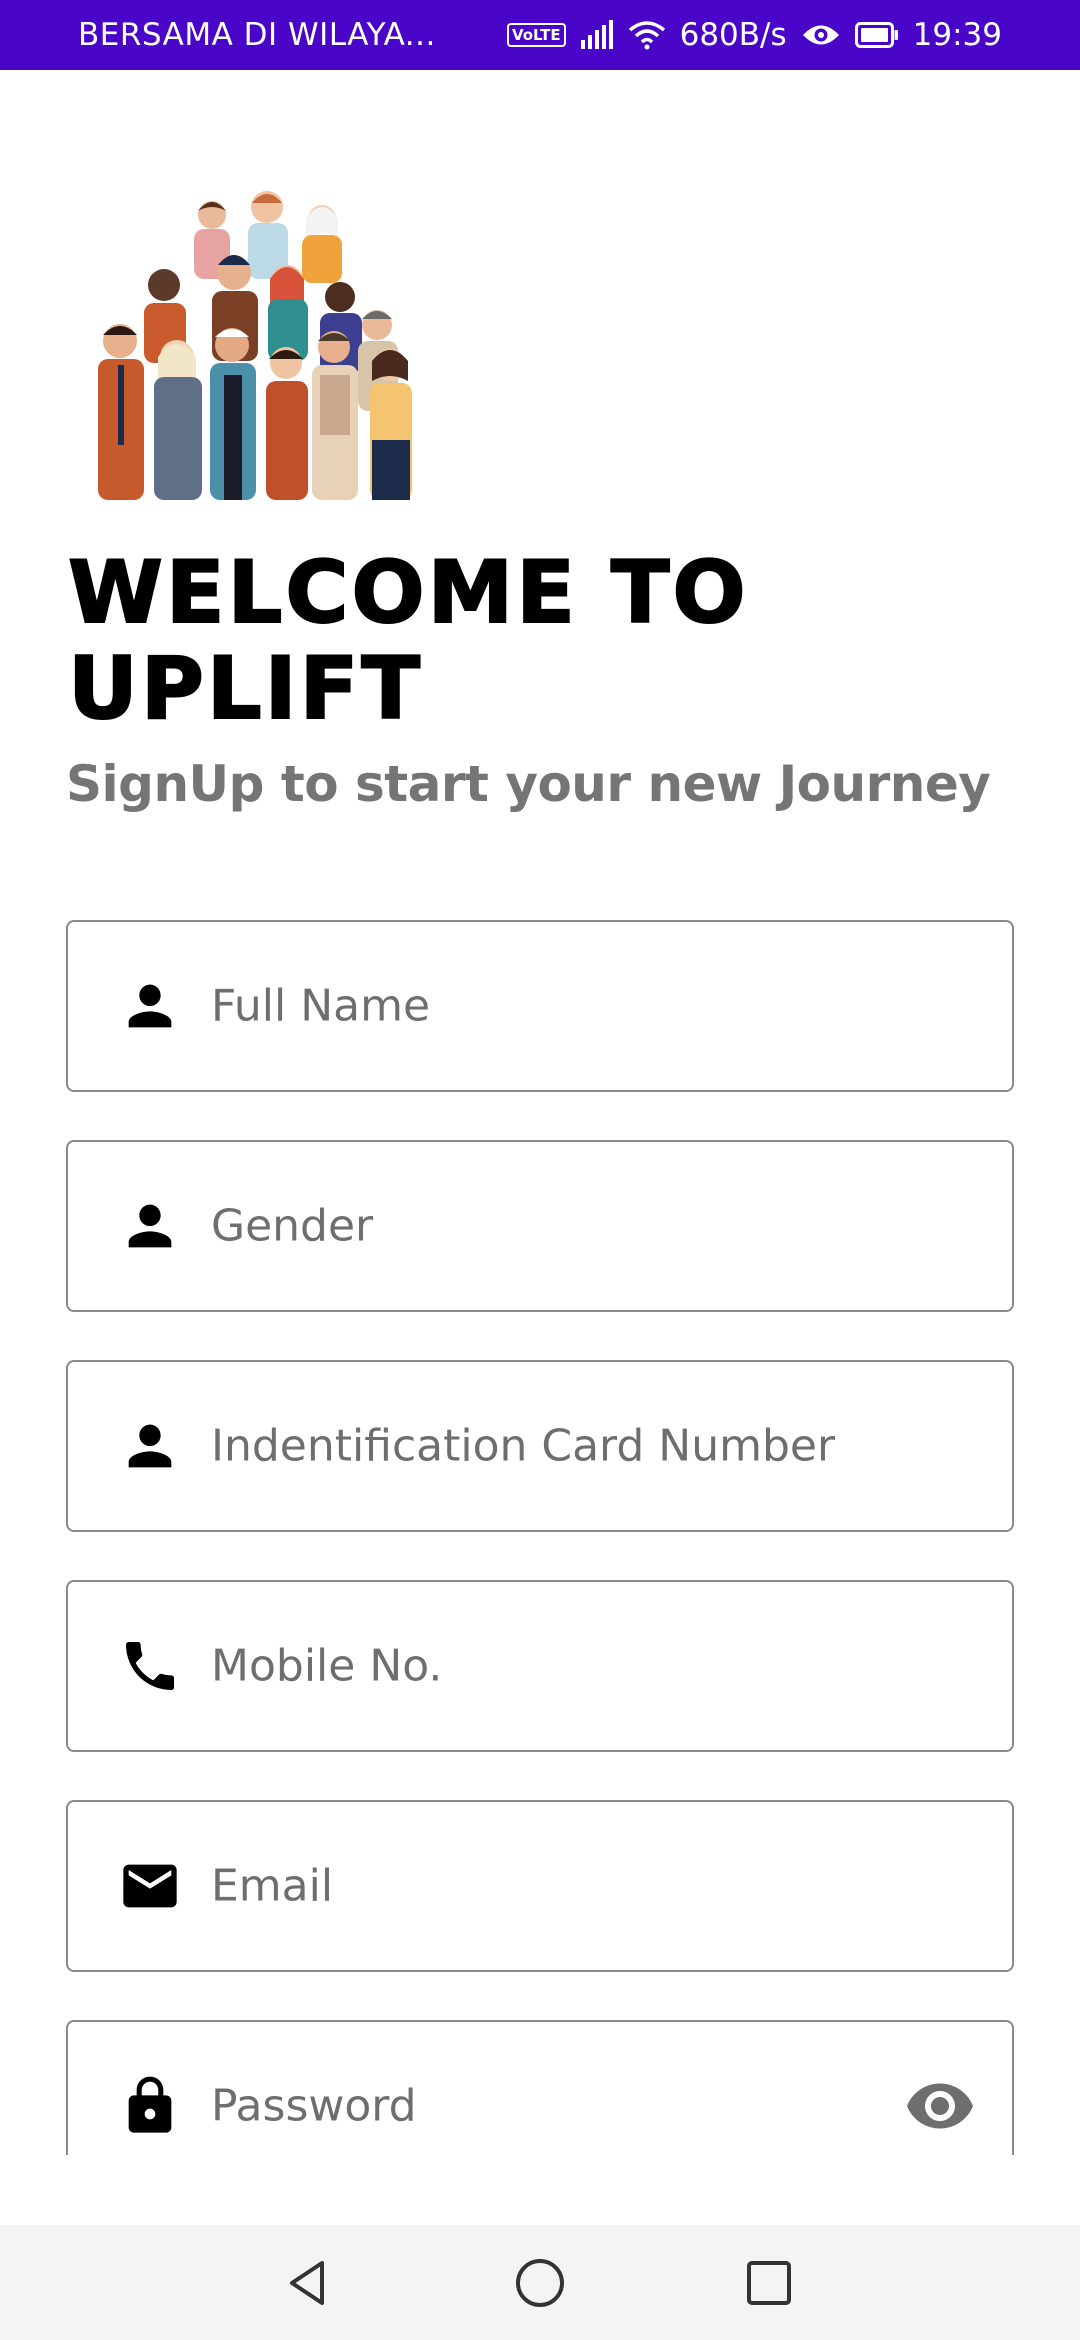 The height and width of the screenshot is (2340, 1080). I want to click on password-field: Password, so click(540, 2087).